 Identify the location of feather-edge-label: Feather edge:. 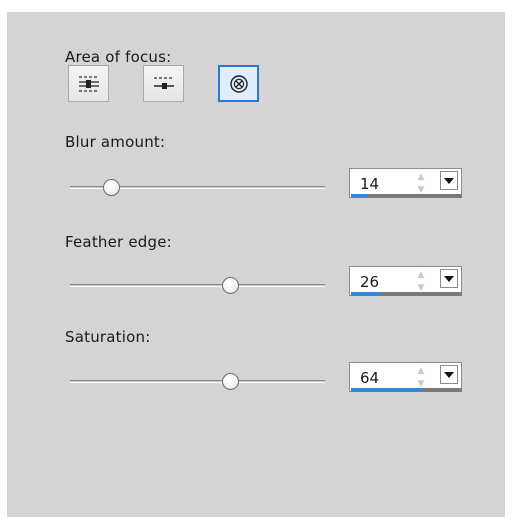
(118, 242).